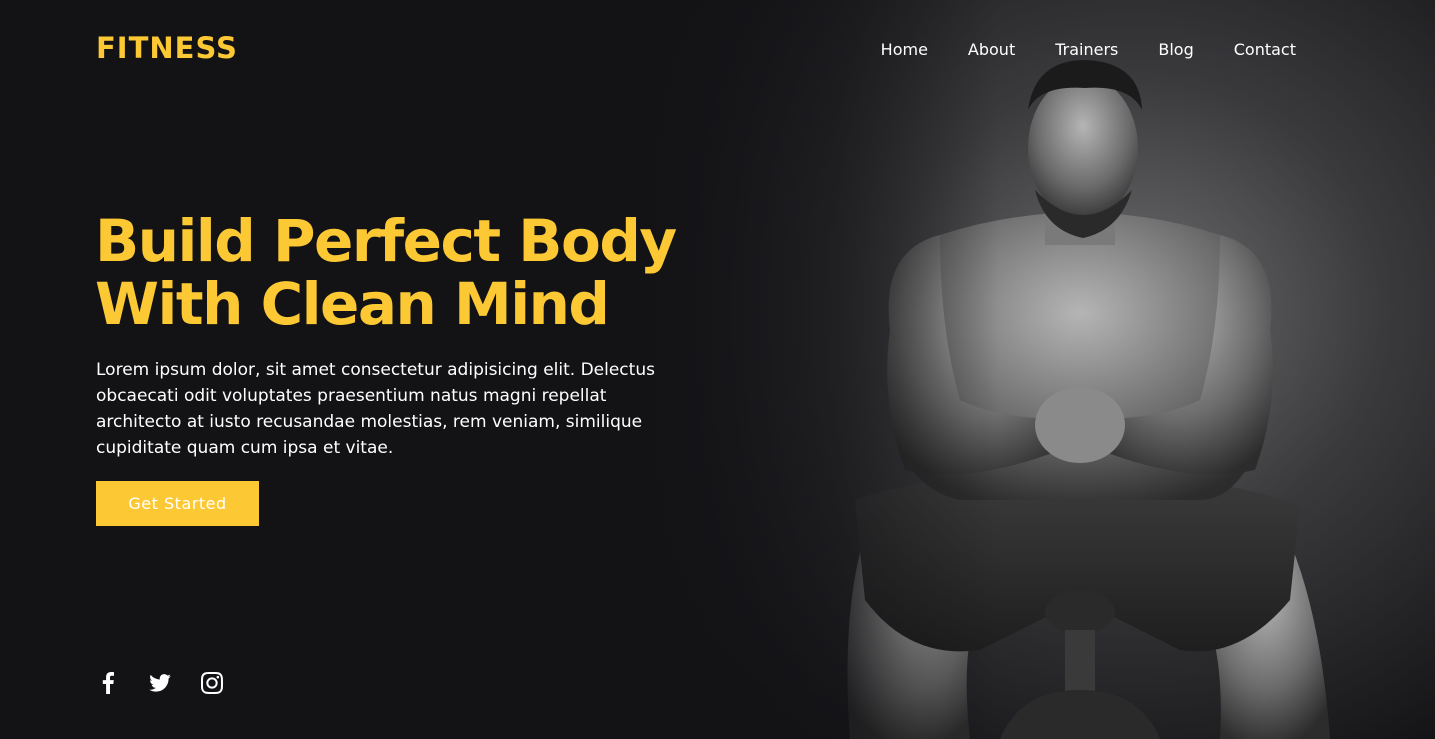 This screenshot has height=739, width=1435. Describe the element at coordinates (108, 683) in the screenshot. I see `facebook-icon` at that location.